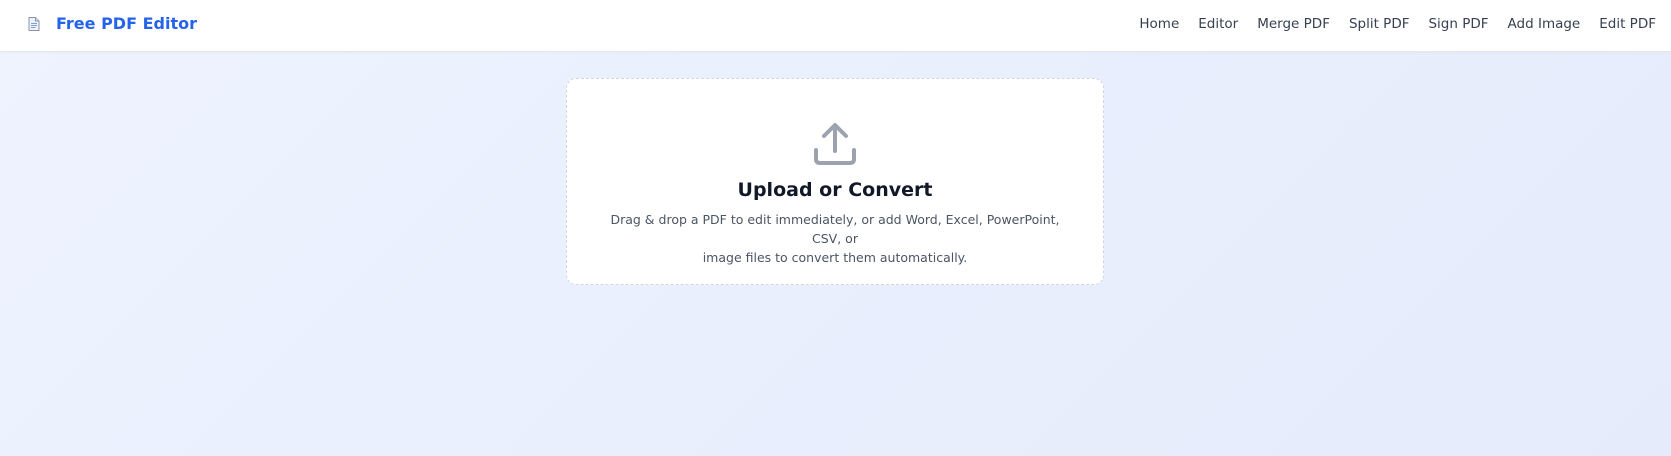 This screenshot has height=456, width=1671. Describe the element at coordinates (1544, 24) in the screenshot. I see `nav-add-image-link: Add Image` at that location.